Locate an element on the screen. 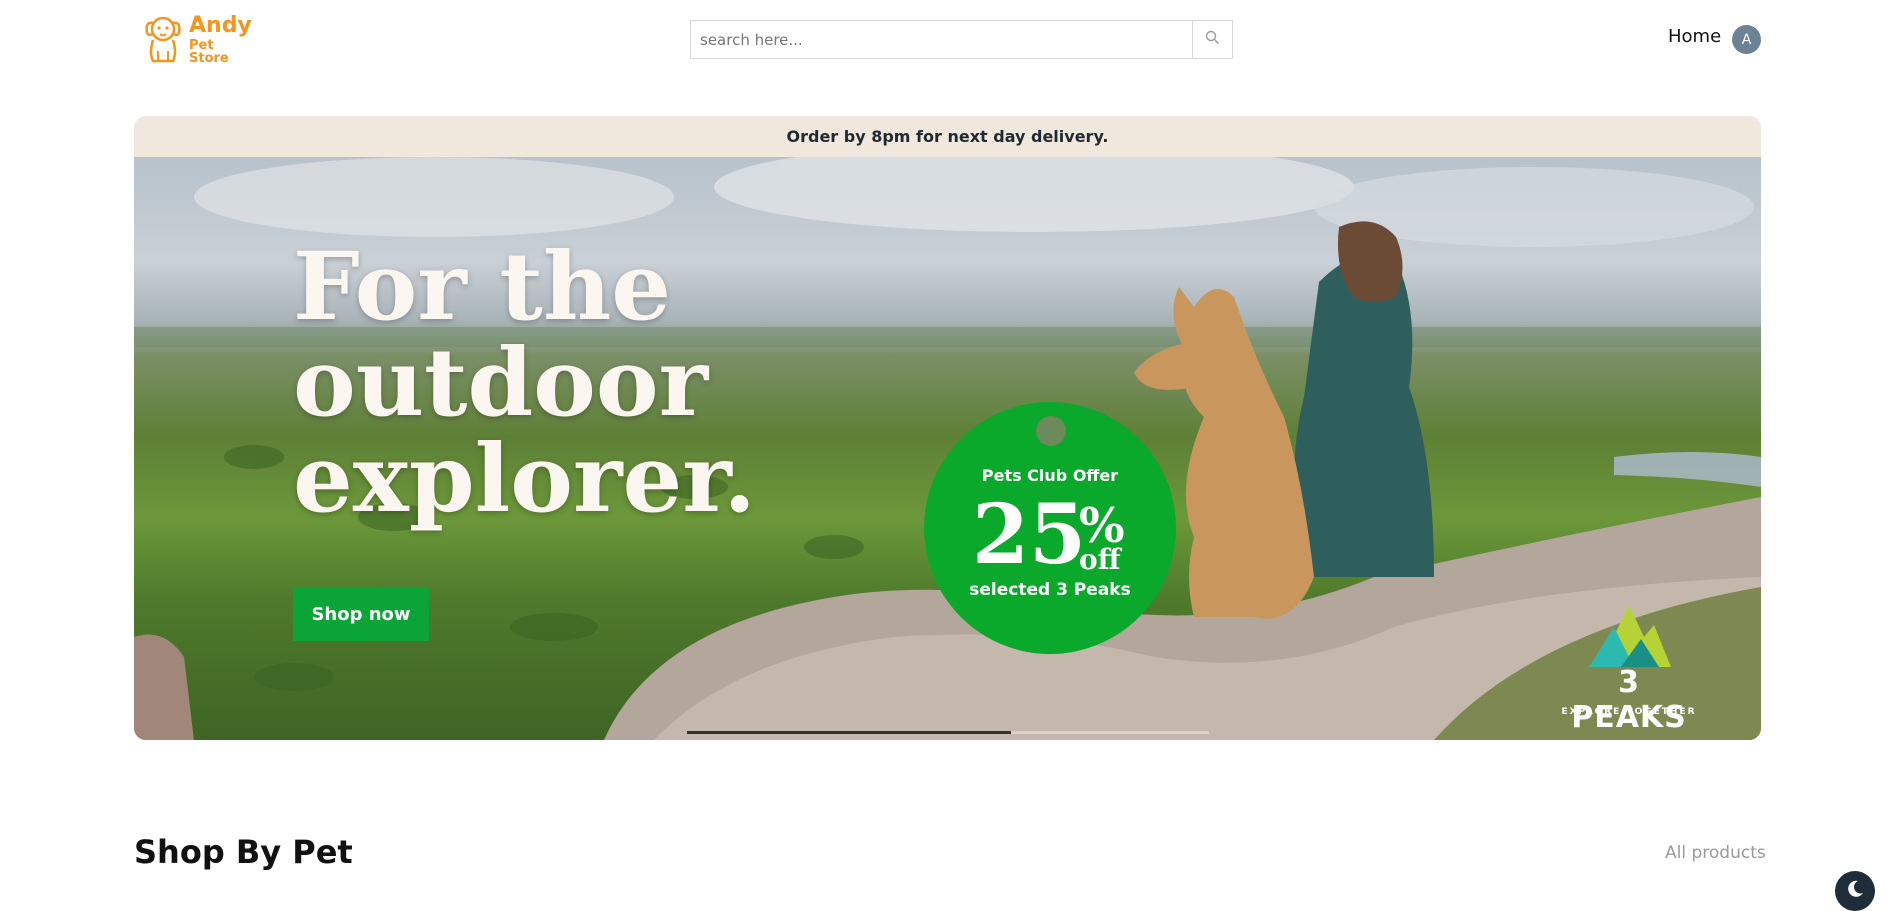 This screenshot has height=911, width=1893. delivery-notice: Order by 8pm for next day delivery. is located at coordinates (947, 136).